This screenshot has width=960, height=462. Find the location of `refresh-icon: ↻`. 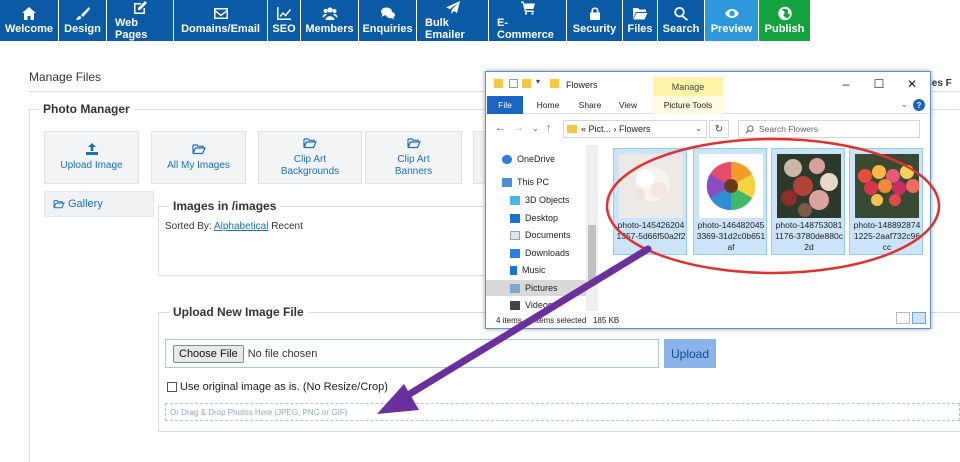

refresh-icon: ↻ is located at coordinates (719, 129).